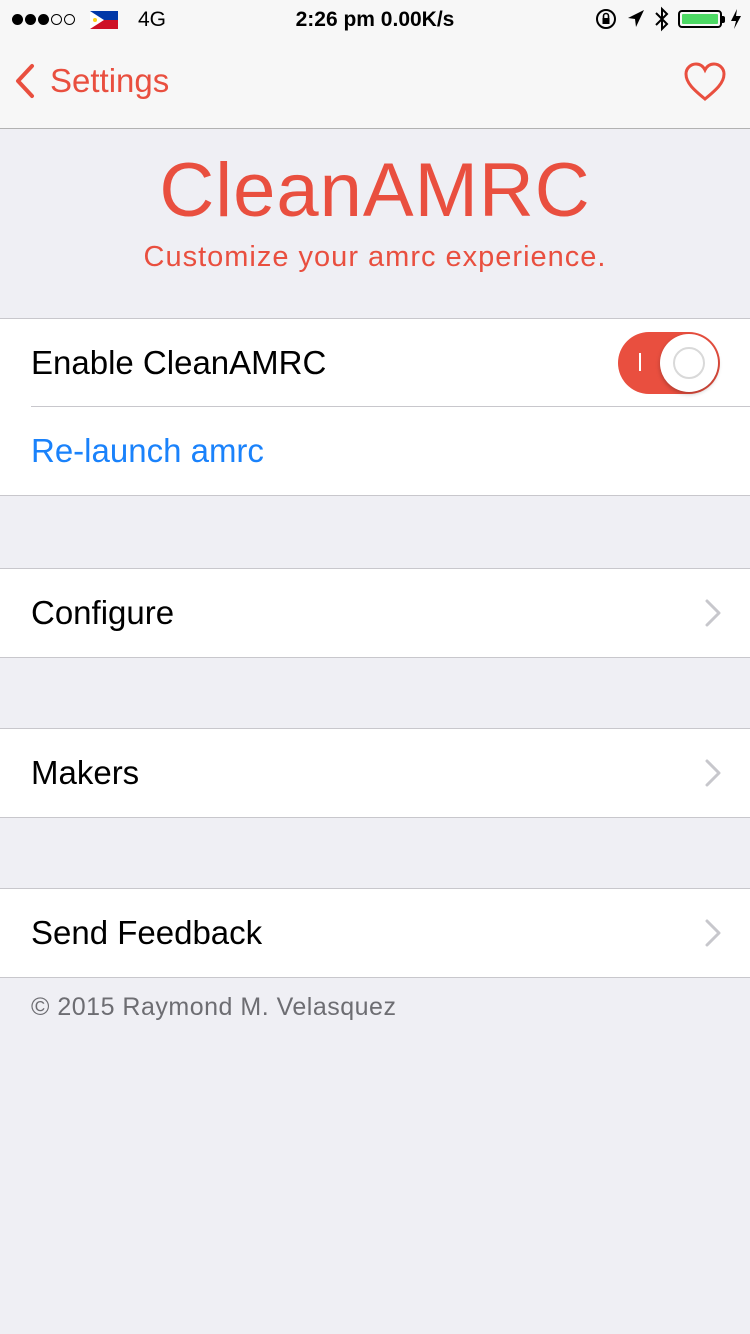 The height and width of the screenshot is (1334, 750). I want to click on makers-row: Makers, so click(375, 773).